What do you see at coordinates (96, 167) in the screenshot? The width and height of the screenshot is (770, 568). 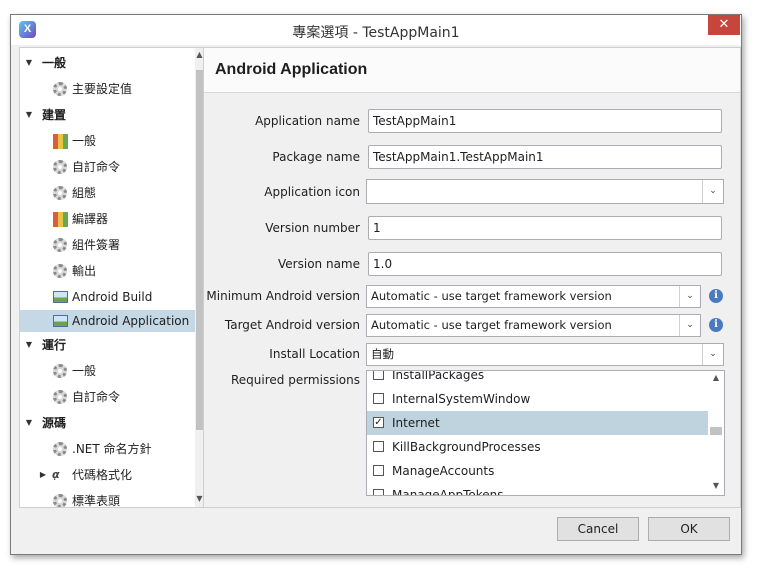 I see `tree-item-label: 自訂命令` at bounding box center [96, 167].